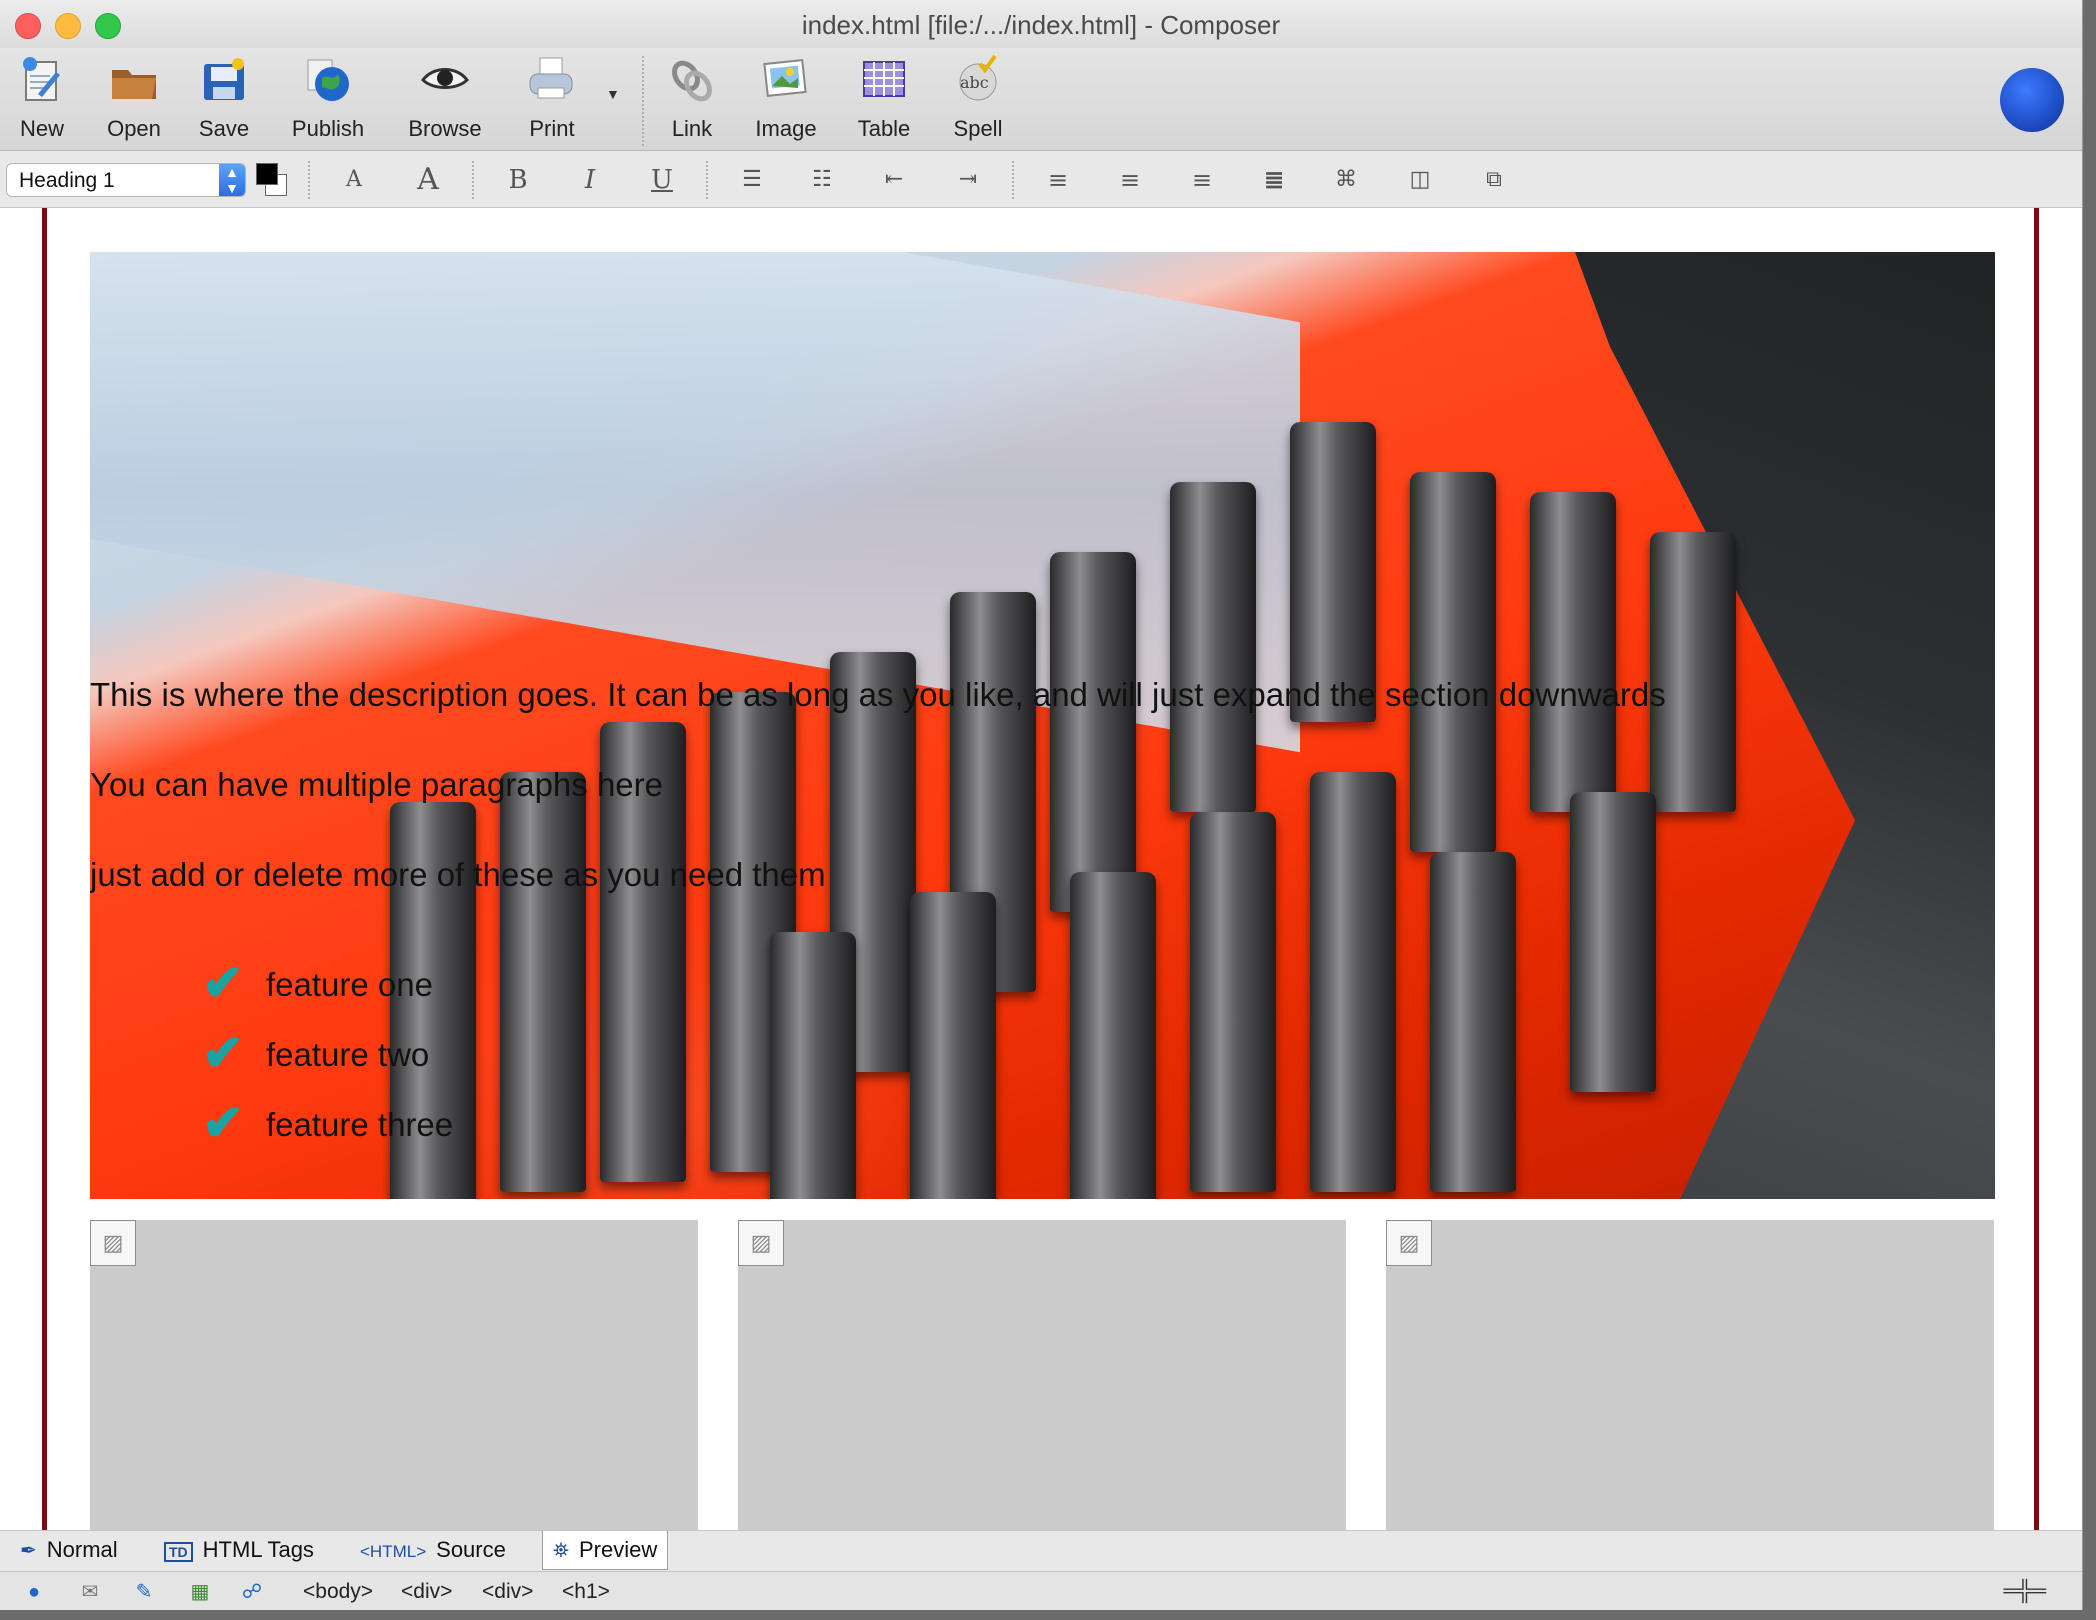 The image size is (2096, 1620). What do you see at coordinates (445, 97) in the screenshot?
I see `browse-button: Browse` at bounding box center [445, 97].